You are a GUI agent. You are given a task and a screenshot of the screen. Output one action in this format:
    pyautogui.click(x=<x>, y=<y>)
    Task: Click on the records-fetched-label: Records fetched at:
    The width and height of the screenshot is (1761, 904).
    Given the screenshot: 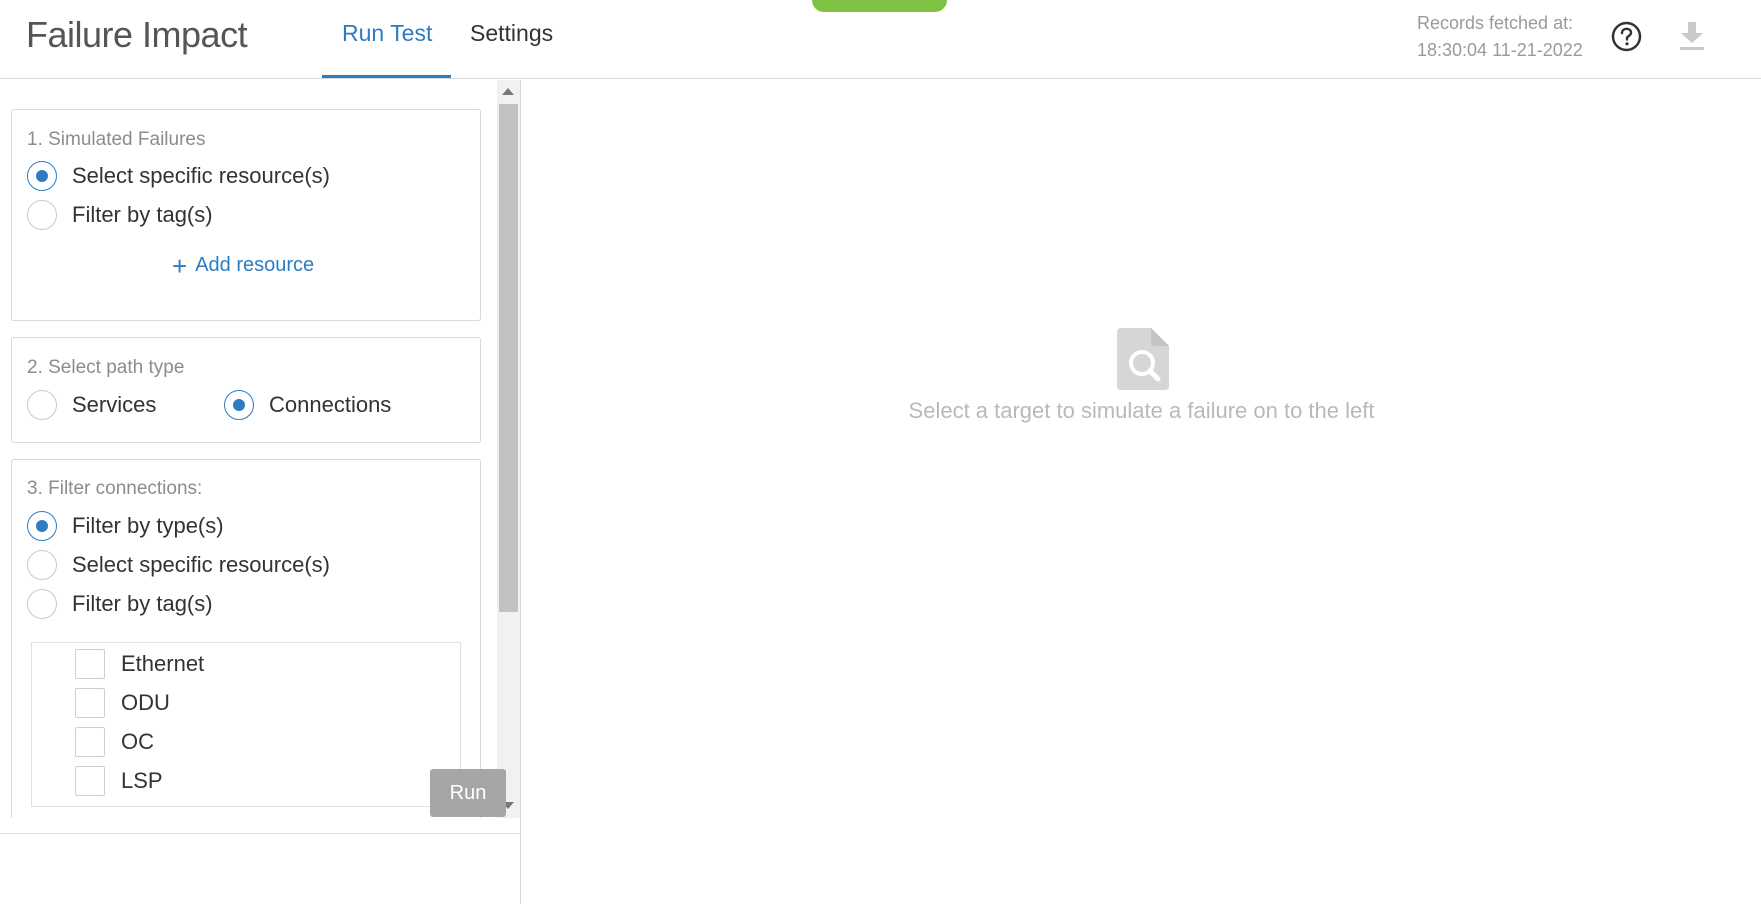 What is the action you would take?
    pyautogui.click(x=1495, y=23)
    